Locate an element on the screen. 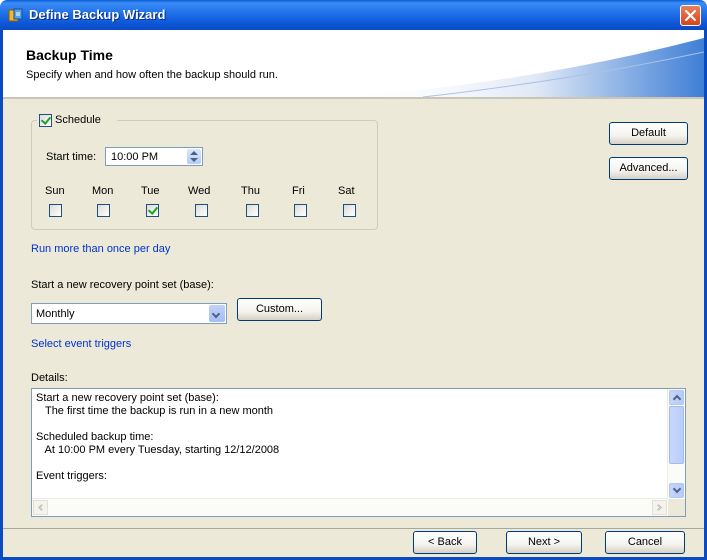 The width and height of the screenshot is (707, 560). start-time-value: 10:00 PM is located at coordinates (134, 157).